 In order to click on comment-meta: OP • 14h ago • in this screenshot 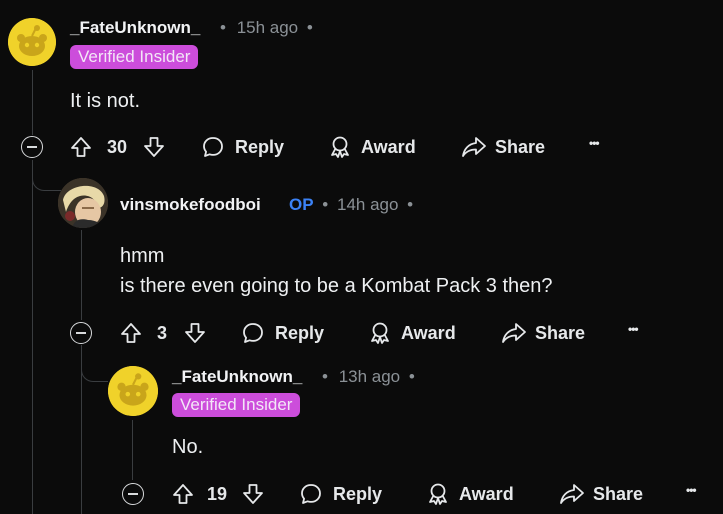, I will do `click(351, 205)`.